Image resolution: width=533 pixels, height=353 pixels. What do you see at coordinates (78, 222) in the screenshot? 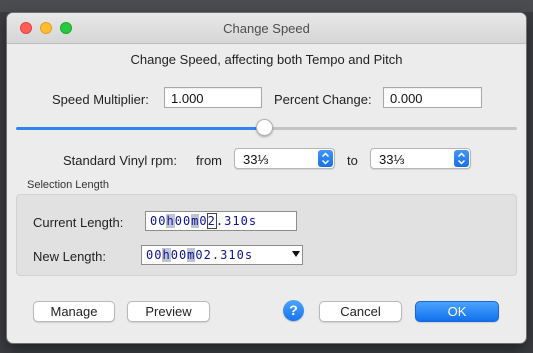
I see `current-length-label: Current Length:` at bounding box center [78, 222].